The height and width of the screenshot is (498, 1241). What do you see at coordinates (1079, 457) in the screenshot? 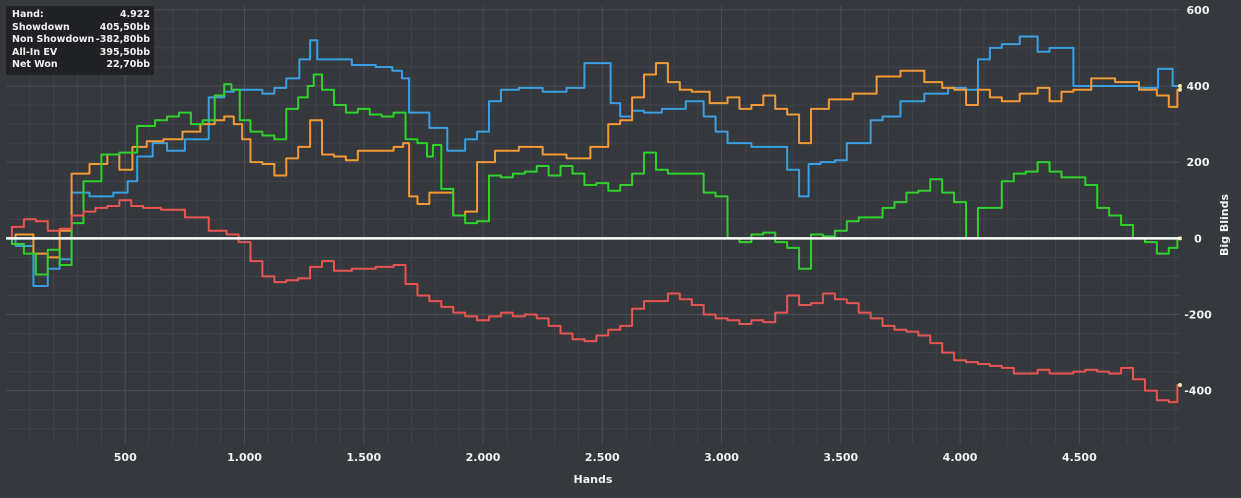
I see `x-tick-label: 4.500` at bounding box center [1079, 457].